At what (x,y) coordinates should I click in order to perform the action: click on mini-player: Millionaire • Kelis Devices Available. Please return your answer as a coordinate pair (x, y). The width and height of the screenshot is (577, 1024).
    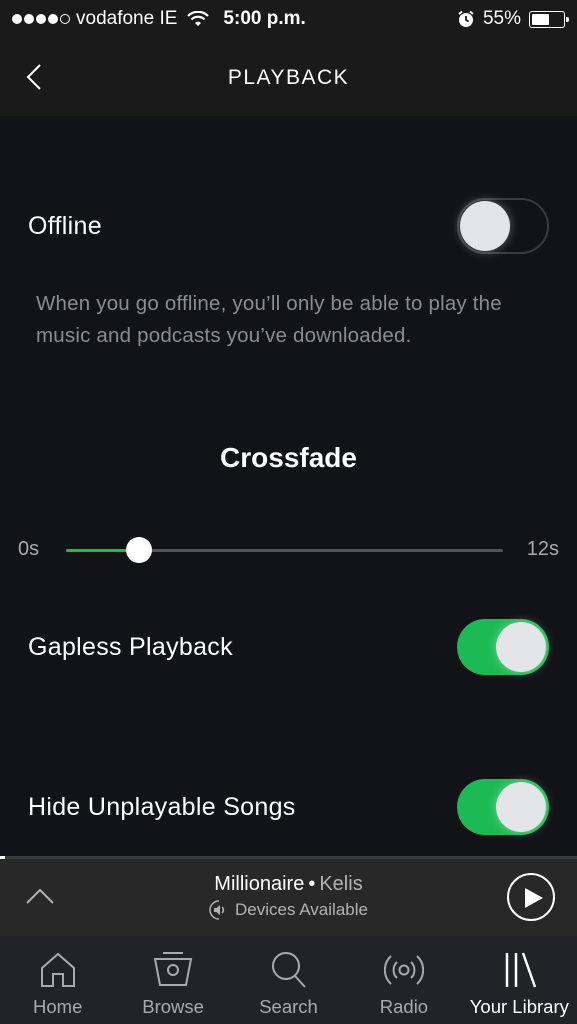
    Looking at the image, I should click on (288, 896).